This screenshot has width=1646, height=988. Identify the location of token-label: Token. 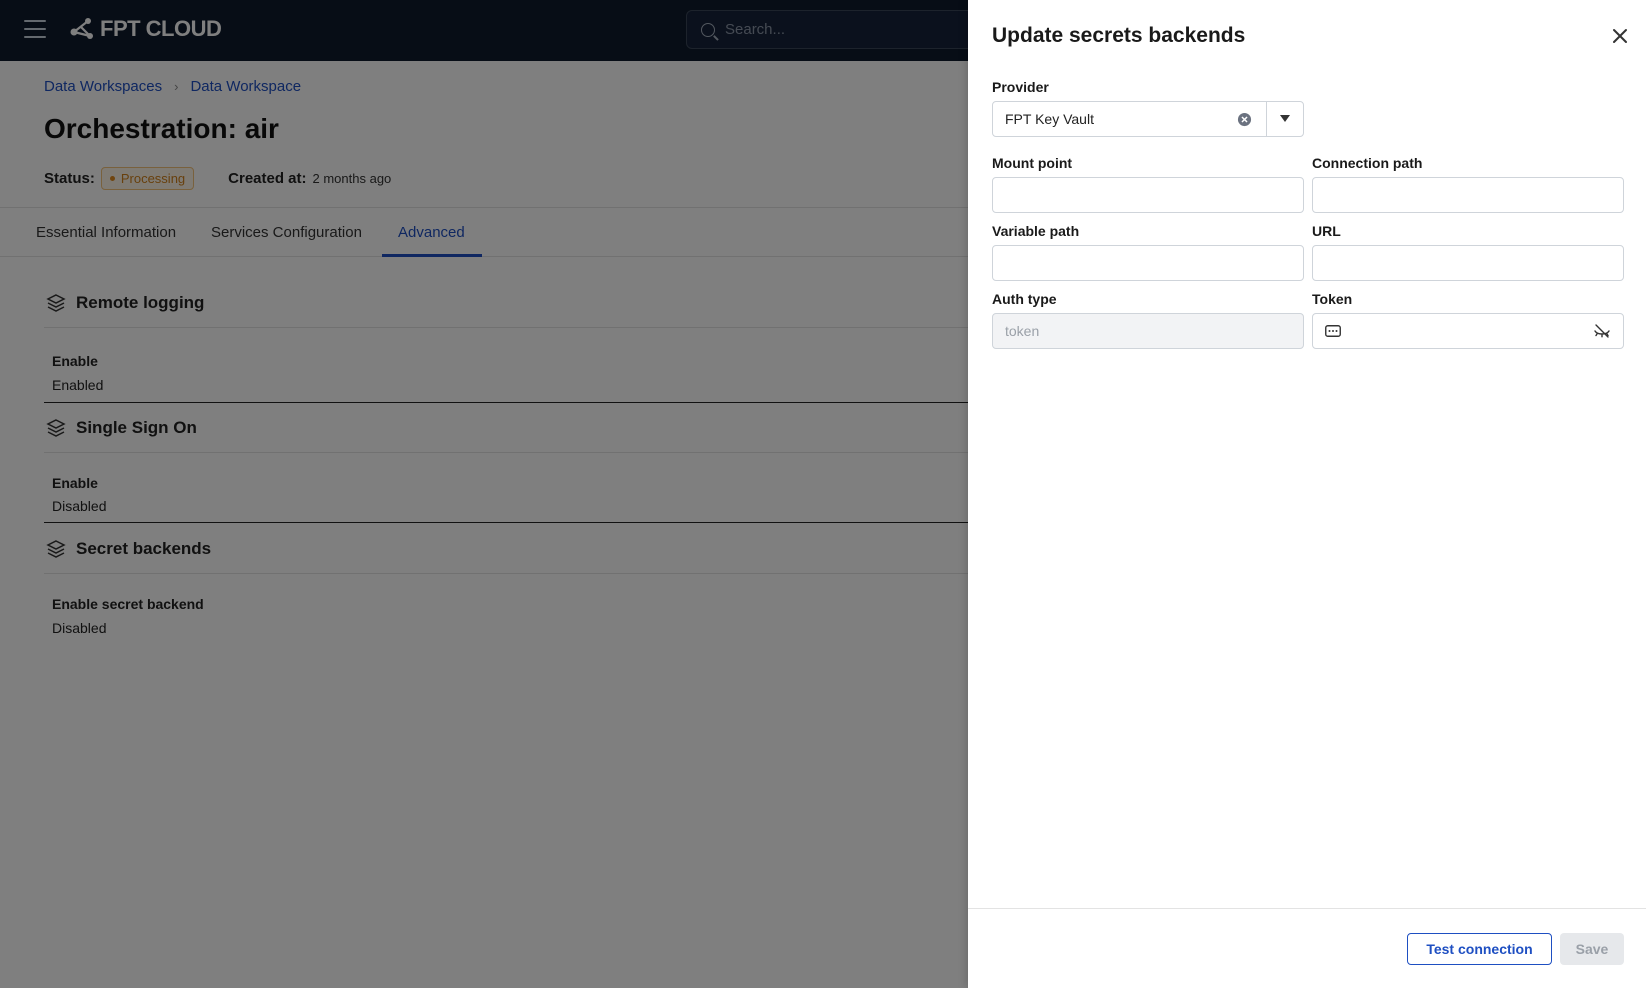
(1332, 299).